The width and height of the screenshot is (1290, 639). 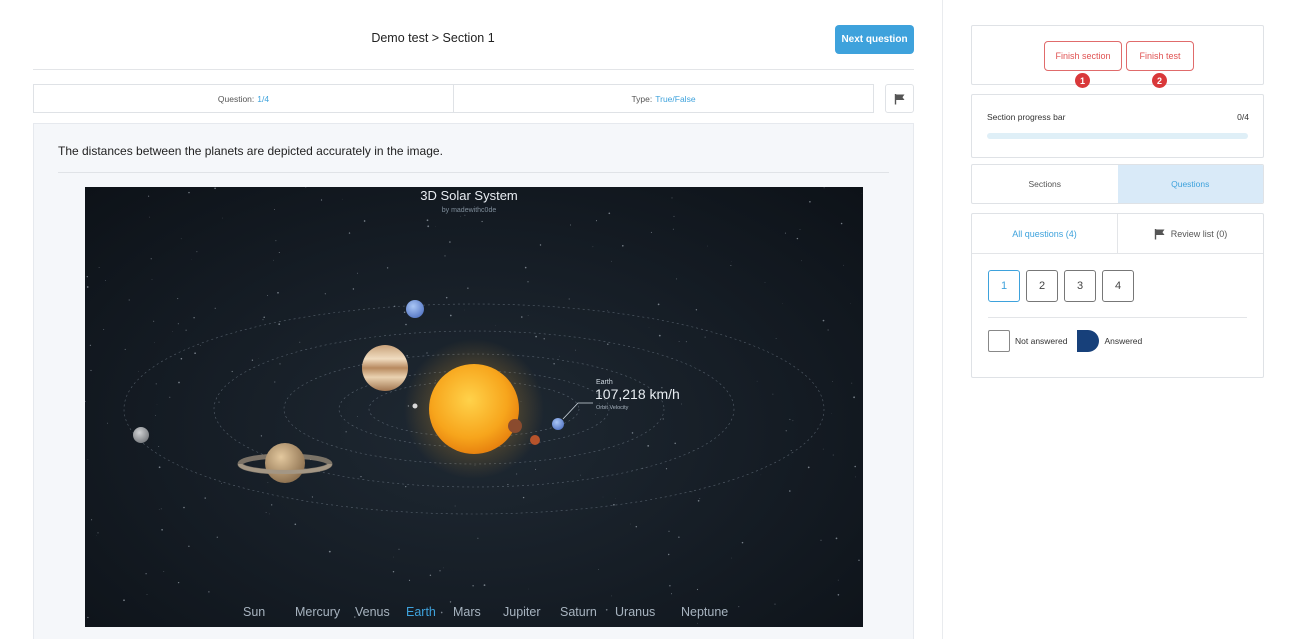 What do you see at coordinates (385, 368) in the screenshot?
I see `jupiter` at bounding box center [385, 368].